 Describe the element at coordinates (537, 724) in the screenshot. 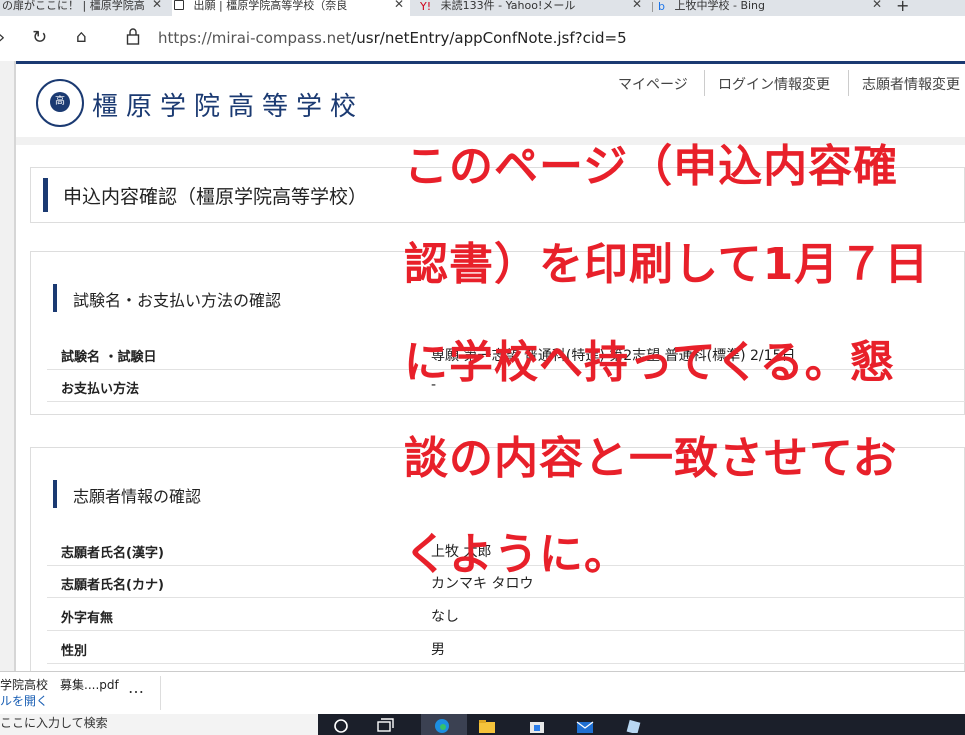

I see `store-icon` at that location.